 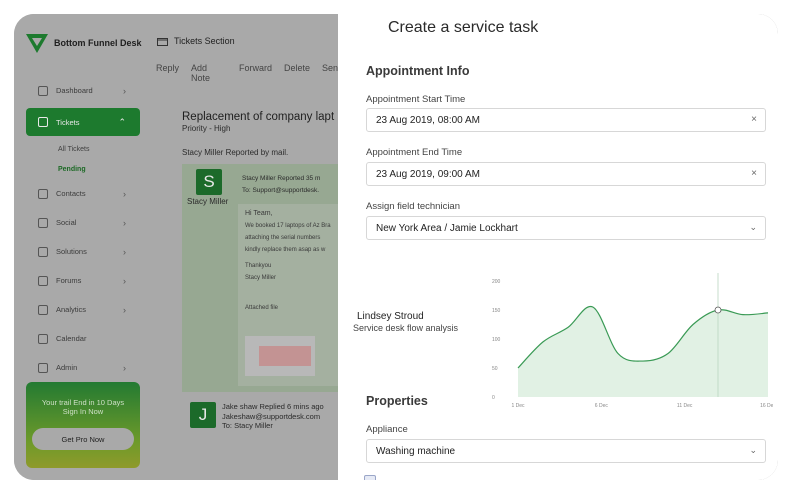 What do you see at coordinates (83, 169) in the screenshot?
I see `sidebar-subitem-pending: Pending` at bounding box center [83, 169].